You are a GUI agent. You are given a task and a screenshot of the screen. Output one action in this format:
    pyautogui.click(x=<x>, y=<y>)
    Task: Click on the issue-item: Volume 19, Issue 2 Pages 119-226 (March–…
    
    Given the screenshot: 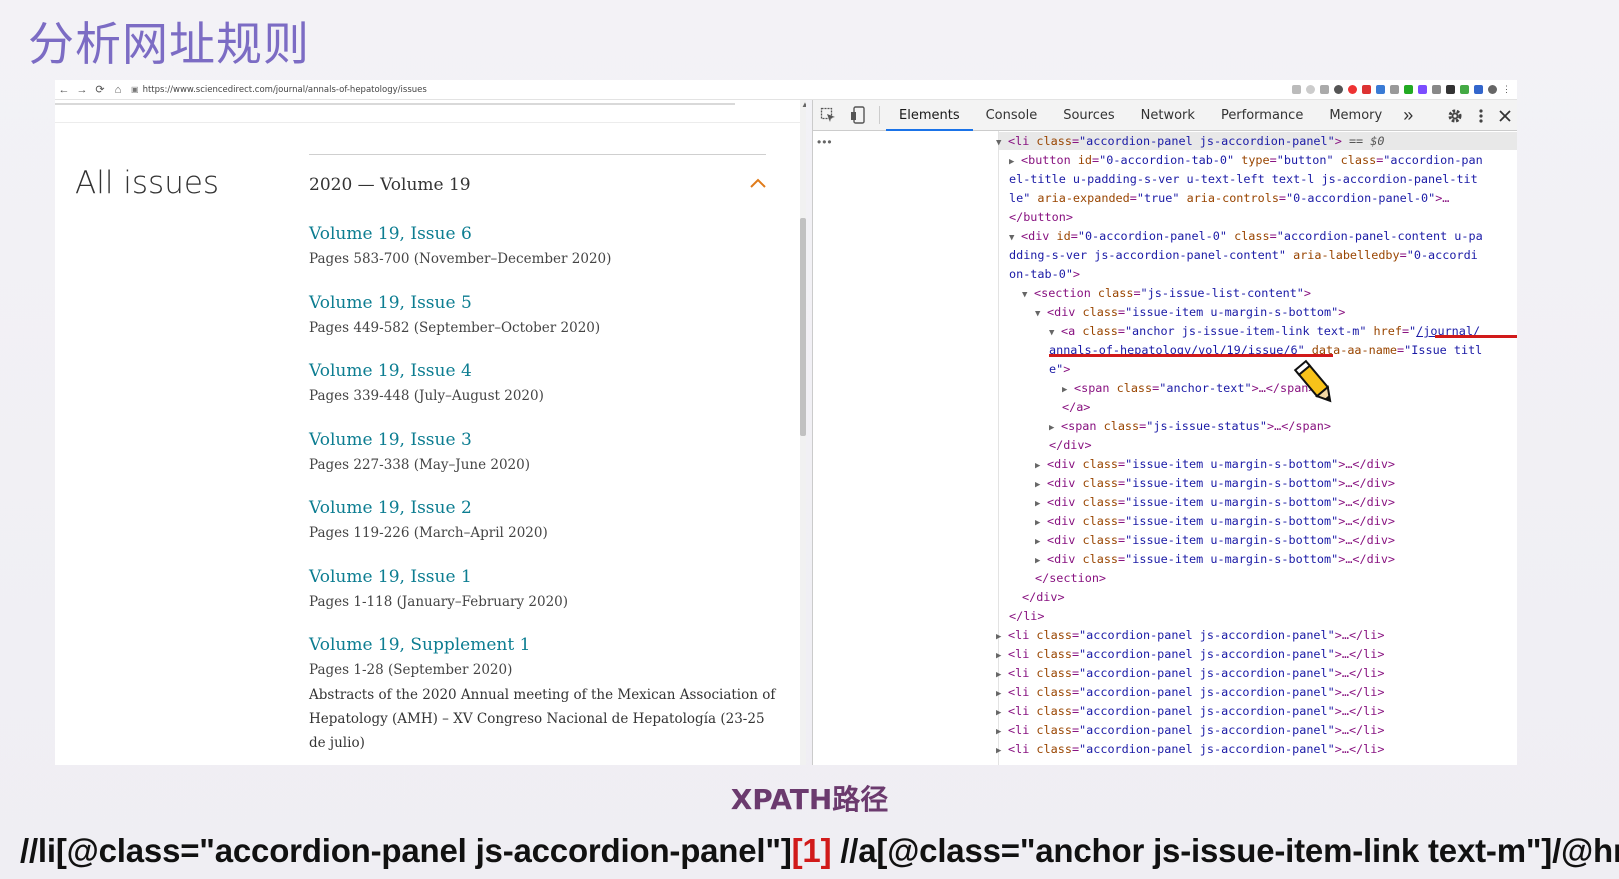 What is the action you would take?
    pyautogui.click(x=544, y=531)
    